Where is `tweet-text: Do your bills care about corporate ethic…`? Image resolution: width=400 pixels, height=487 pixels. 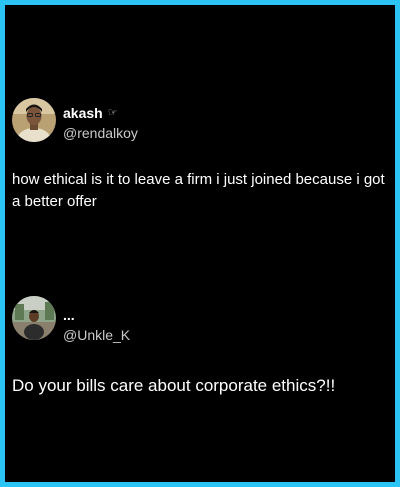 tweet-text: Do your bills care about corporate ethic… is located at coordinates (174, 385).